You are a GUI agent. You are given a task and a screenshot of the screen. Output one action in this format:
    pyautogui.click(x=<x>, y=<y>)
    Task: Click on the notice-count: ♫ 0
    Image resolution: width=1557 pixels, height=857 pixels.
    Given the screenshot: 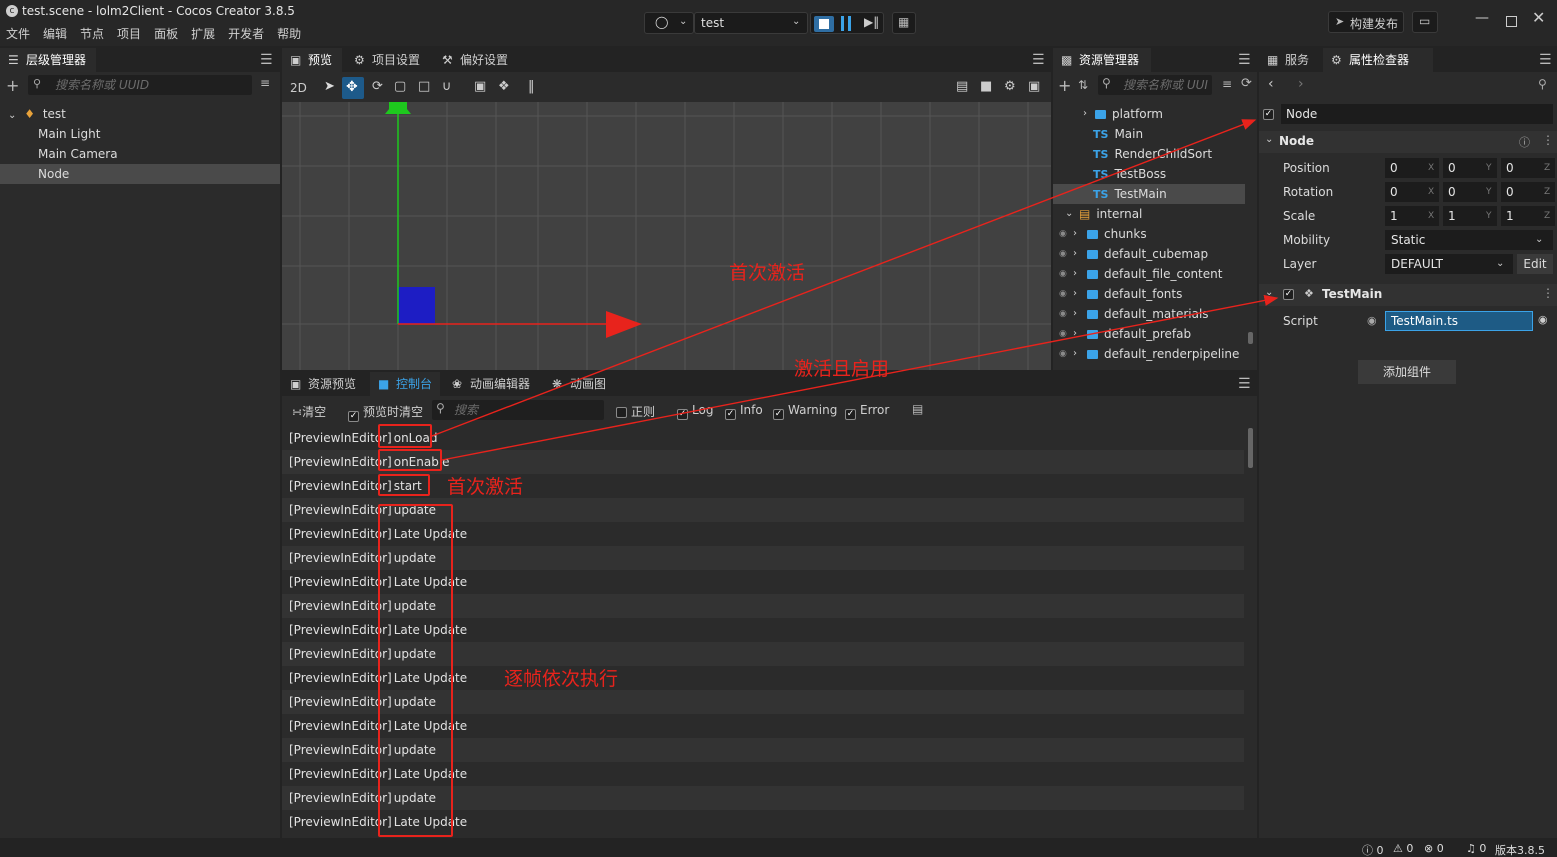 What is the action you would take?
    pyautogui.click(x=1476, y=848)
    